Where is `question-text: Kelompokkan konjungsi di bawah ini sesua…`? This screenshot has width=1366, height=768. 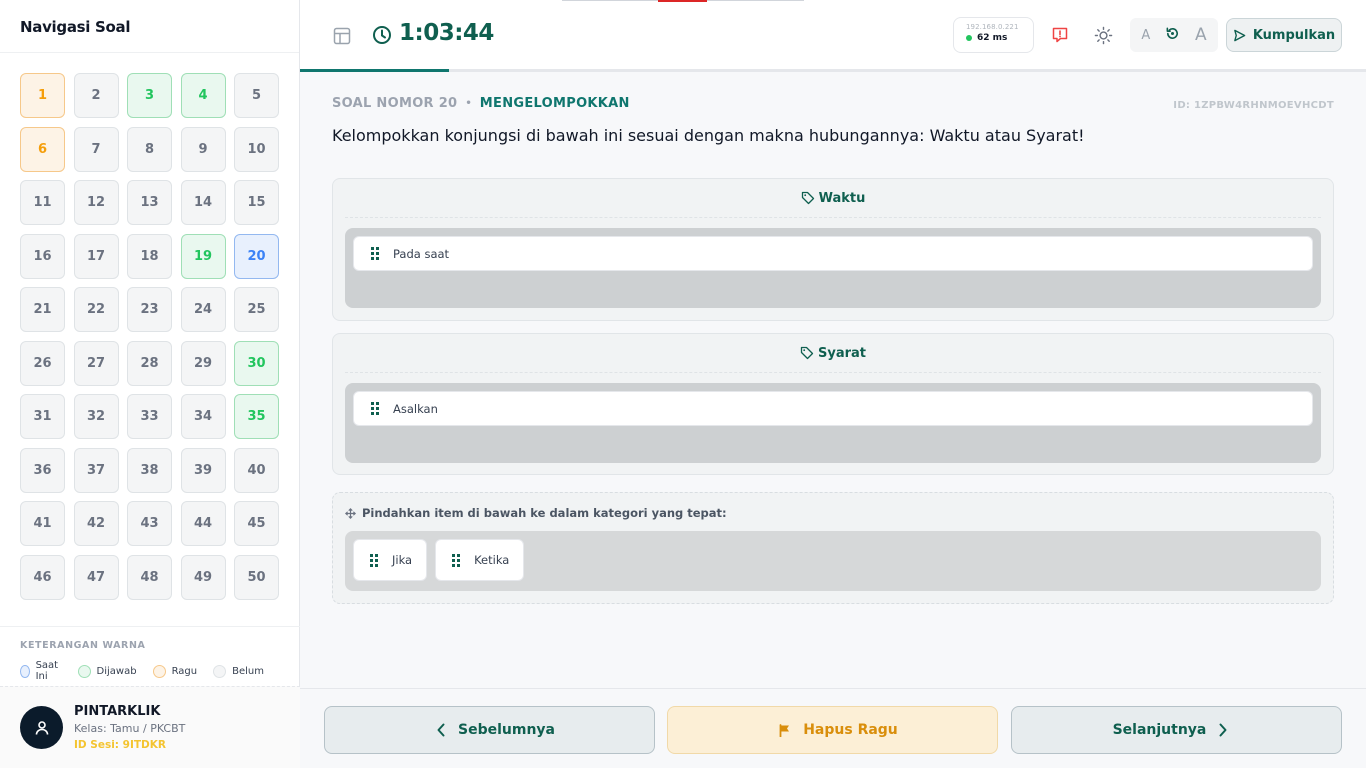 question-text: Kelompokkan konjungsi di bawah ini sesua… is located at coordinates (708, 135).